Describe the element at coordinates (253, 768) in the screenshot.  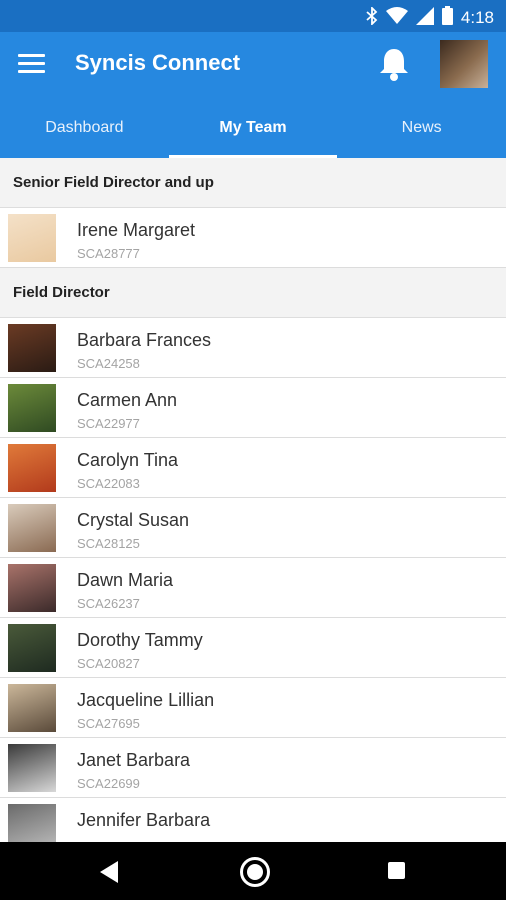
I see `team-member-row: Janet Barbara SCA22699` at that location.